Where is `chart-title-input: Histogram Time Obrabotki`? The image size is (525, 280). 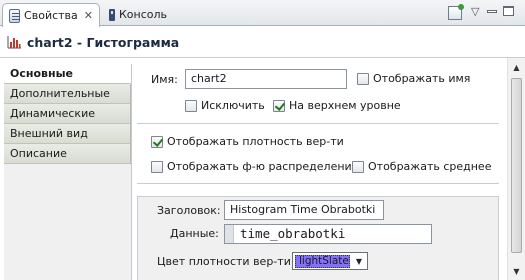
chart-title-input: Histogram Time Obrabotki is located at coordinates (304, 210).